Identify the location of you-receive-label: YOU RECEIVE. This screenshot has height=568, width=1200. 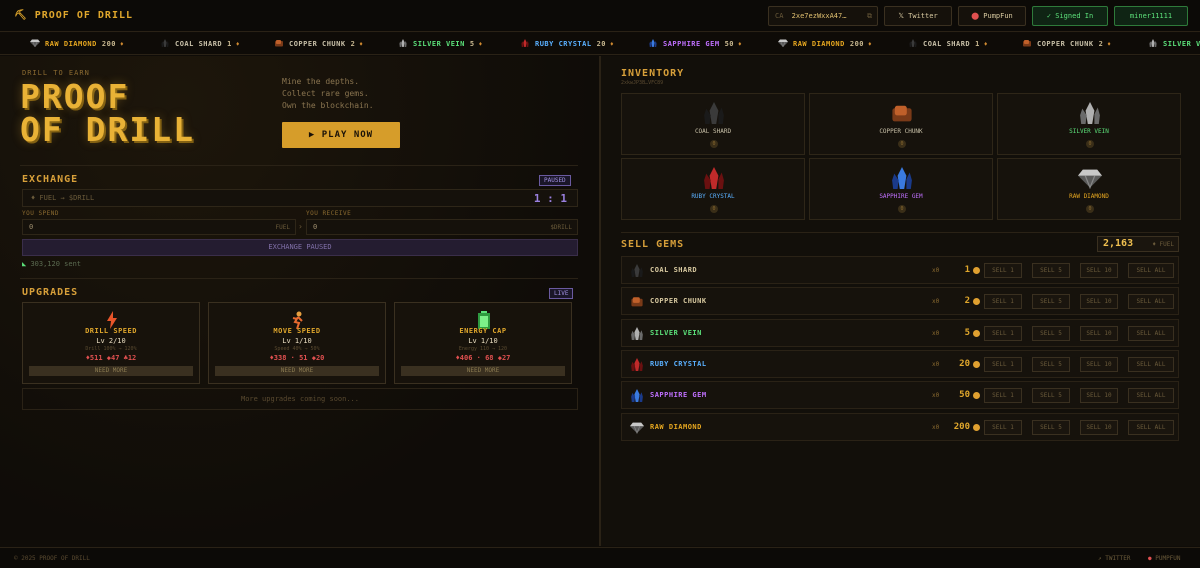
(329, 213).